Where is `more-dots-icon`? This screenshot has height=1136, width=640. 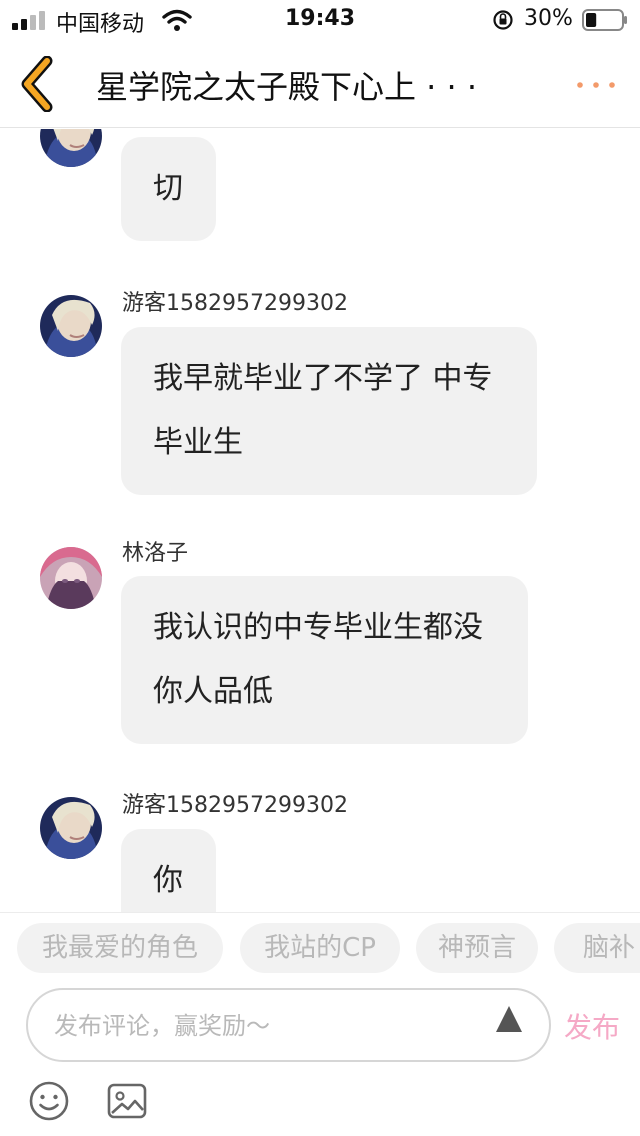 more-dots-icon is located at coordinates (596, 85).